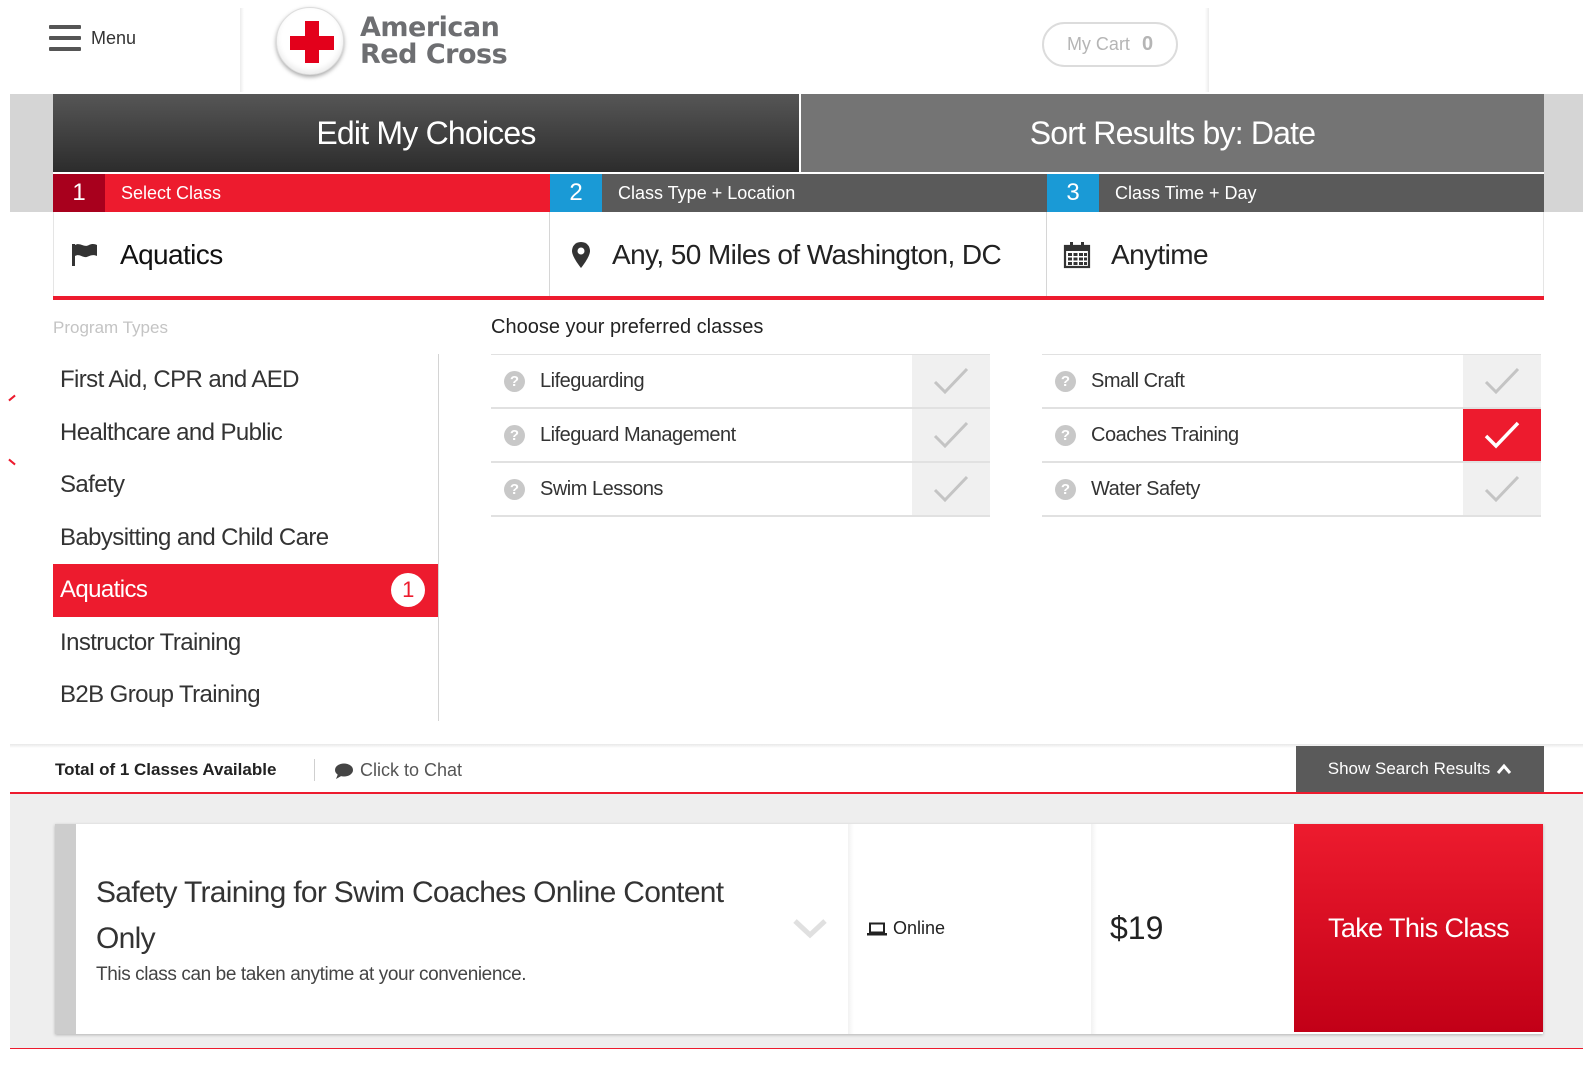 This screenshot has width=1583, height=1077. I want to click on my-cart-button: My Cart 0, so click(1110, 44).